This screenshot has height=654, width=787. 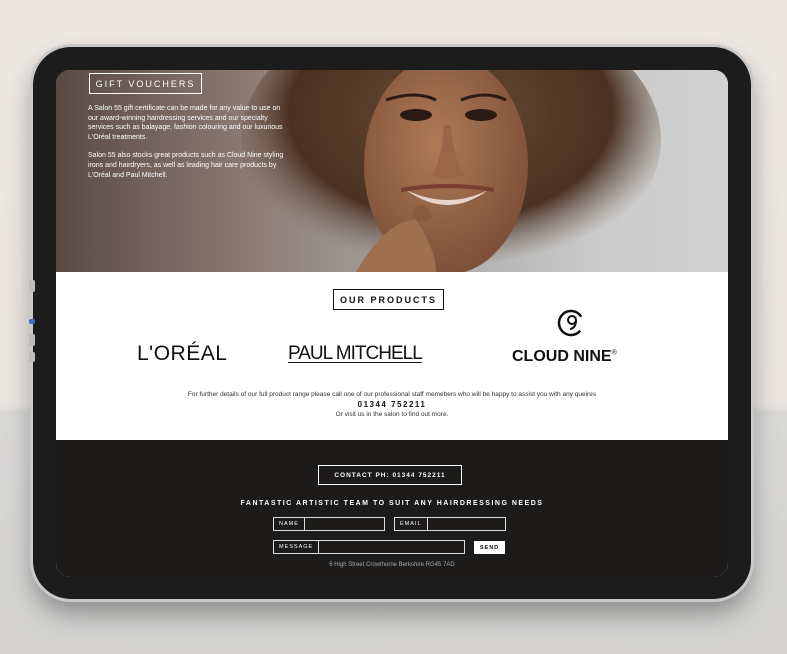 I want to click on email-label: EMAIL, so click(x=411, y=524).